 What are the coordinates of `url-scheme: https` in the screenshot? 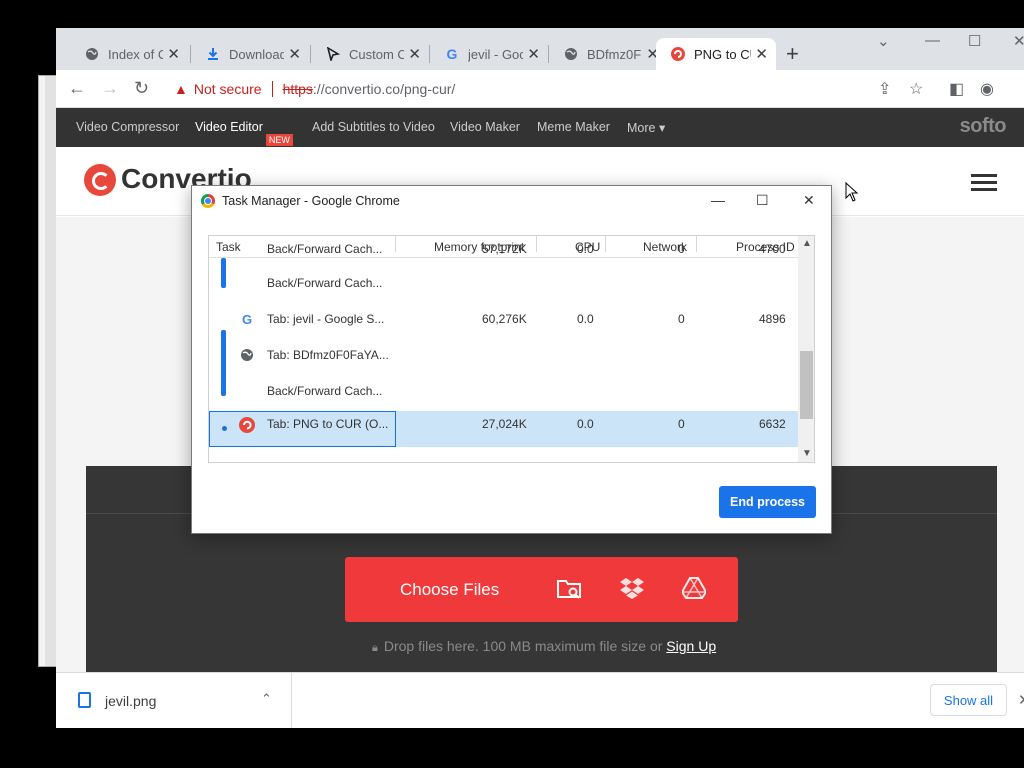 It's located at (297, 89).